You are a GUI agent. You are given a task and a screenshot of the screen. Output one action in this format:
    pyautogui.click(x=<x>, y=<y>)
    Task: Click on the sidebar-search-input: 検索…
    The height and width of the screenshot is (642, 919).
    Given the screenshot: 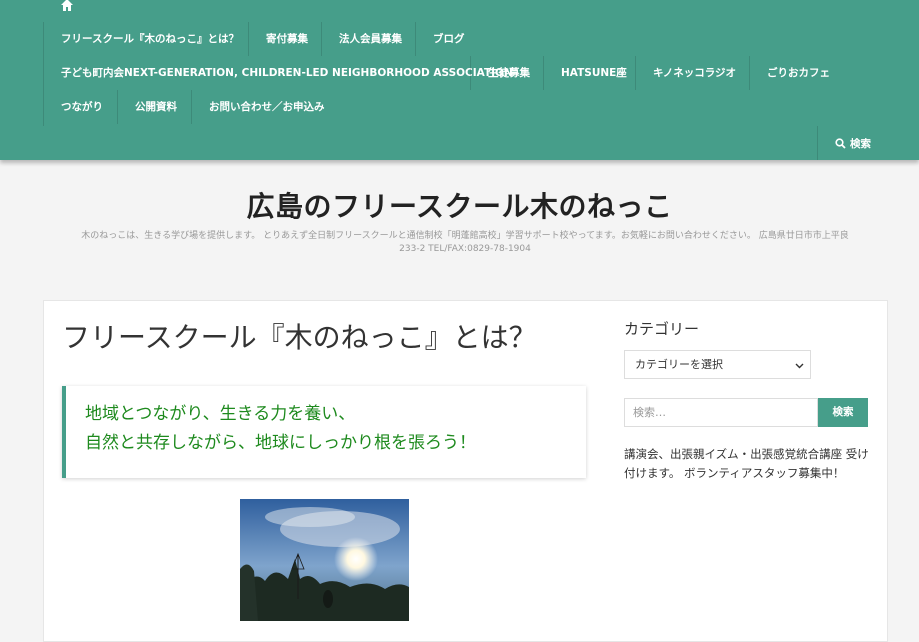 What is the action you would take?
    pyautogui.click(x=721, y=412)
    